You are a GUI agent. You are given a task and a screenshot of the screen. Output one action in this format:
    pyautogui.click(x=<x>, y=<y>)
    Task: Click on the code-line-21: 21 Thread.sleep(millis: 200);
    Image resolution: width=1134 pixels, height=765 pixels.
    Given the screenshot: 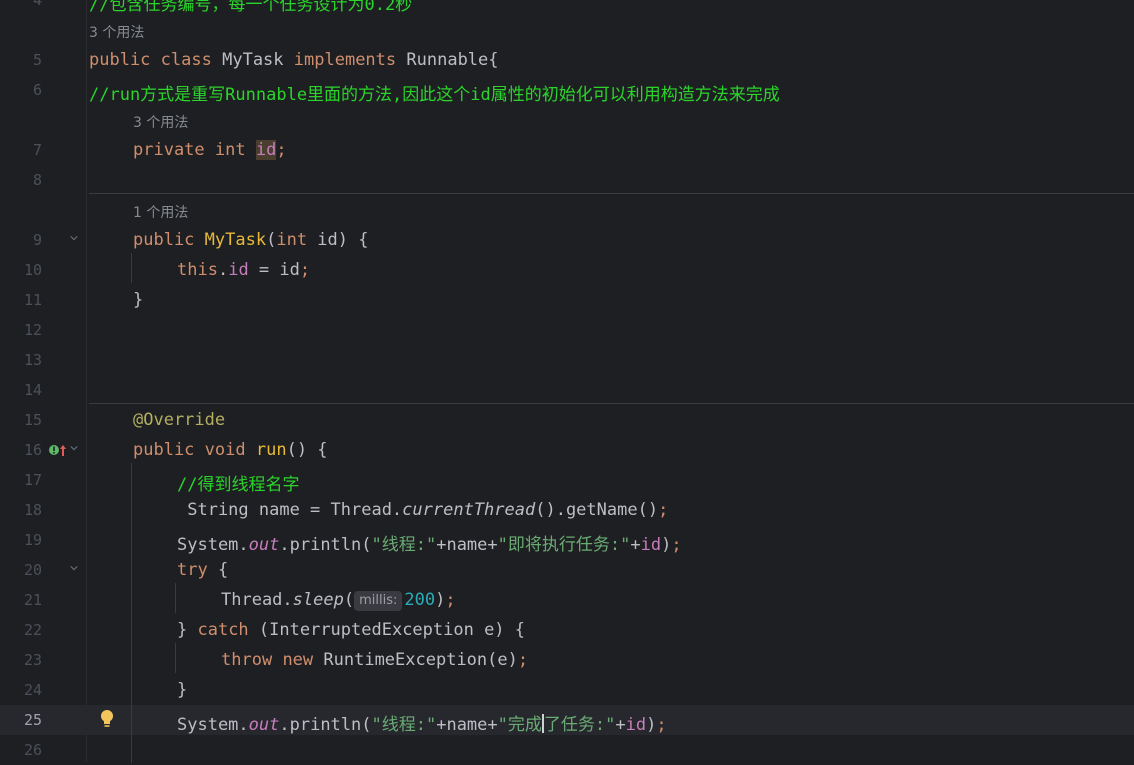 What is the action you would take?
    pyautogui.click(x=567, y=600)
    